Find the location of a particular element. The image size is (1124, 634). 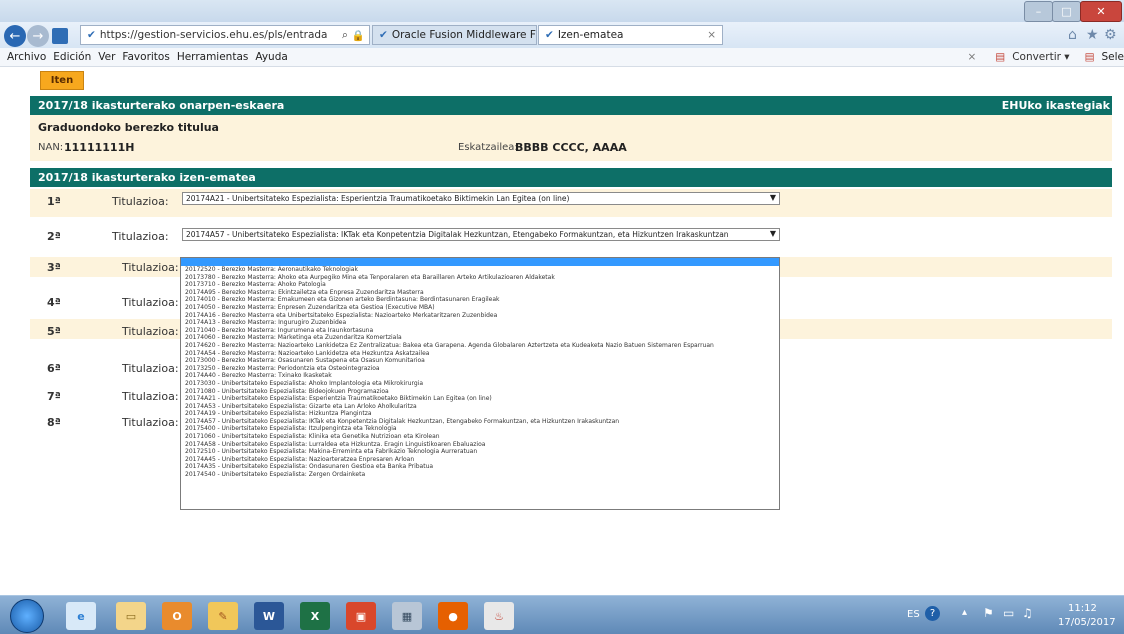

tab-favicon-icon: ✔ is located at coordinates (549, 35).